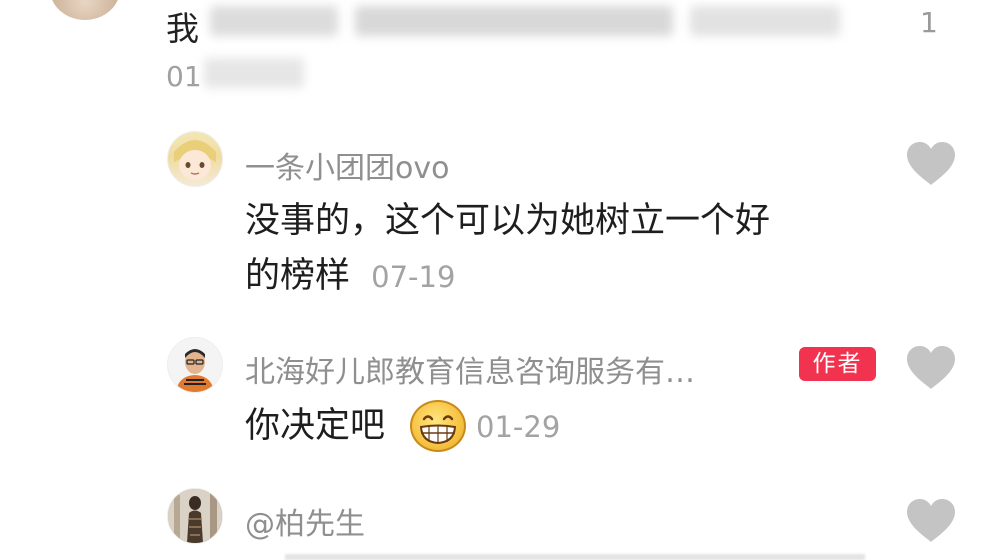 Image resolution: width=997 pixels, height=560 pixels. I want to click on anime-avatar-image, so click(195, 160).